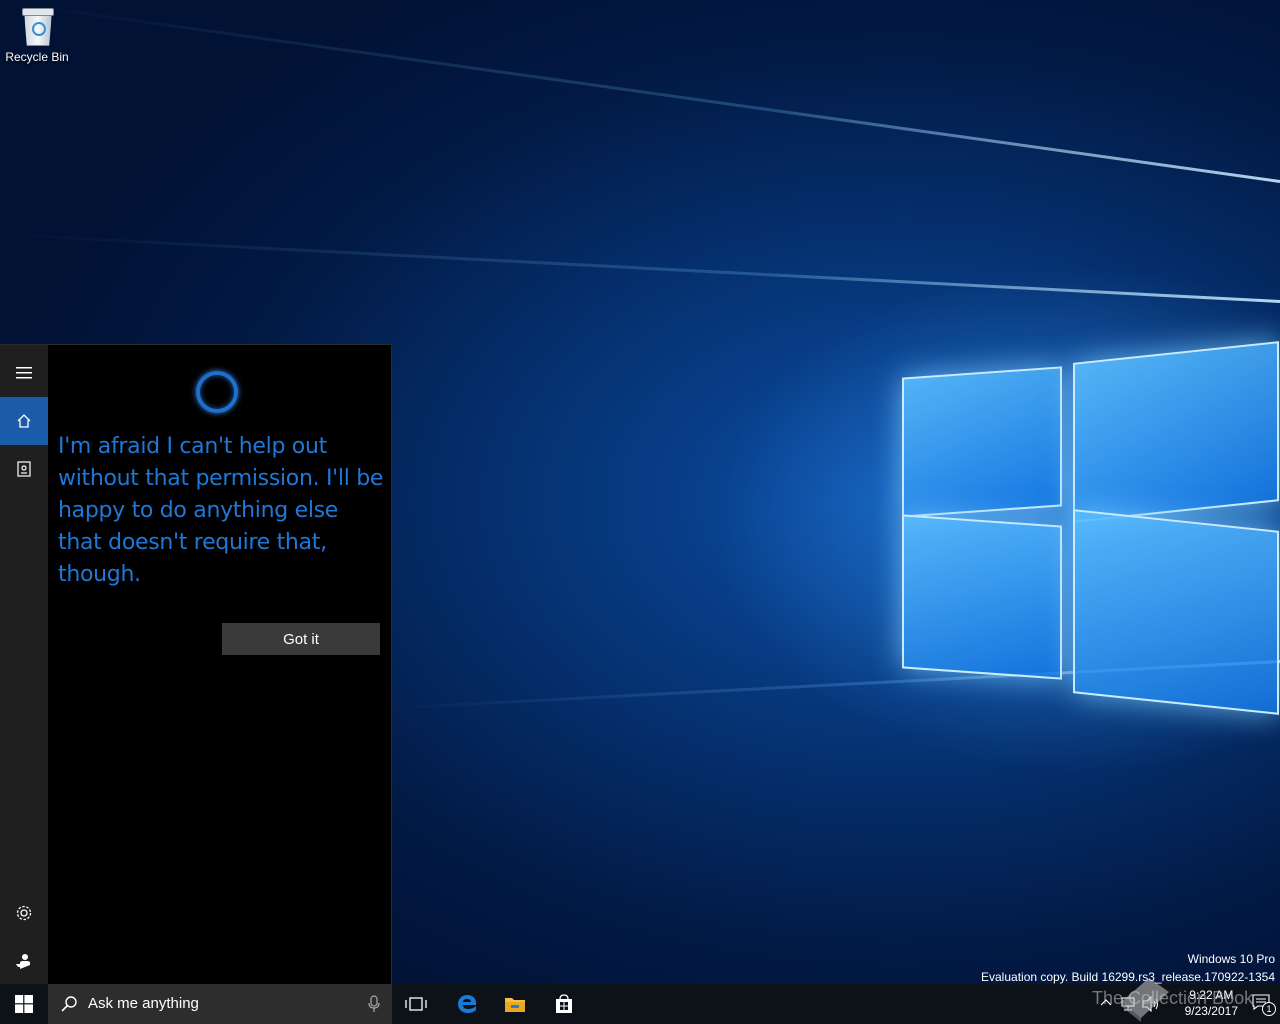  I want to click on notebook-button, so click(24, 469).